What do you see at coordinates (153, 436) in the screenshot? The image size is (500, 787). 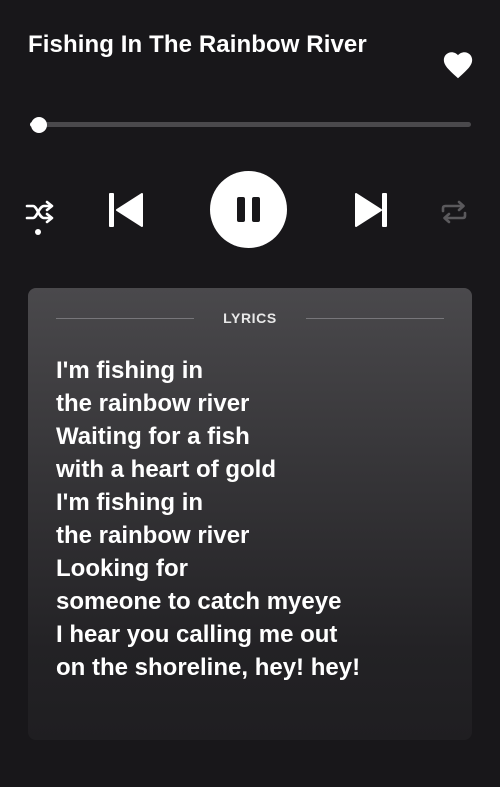 I see `lyric-line: Waiting for a fish` at bounding box center [153, 436].